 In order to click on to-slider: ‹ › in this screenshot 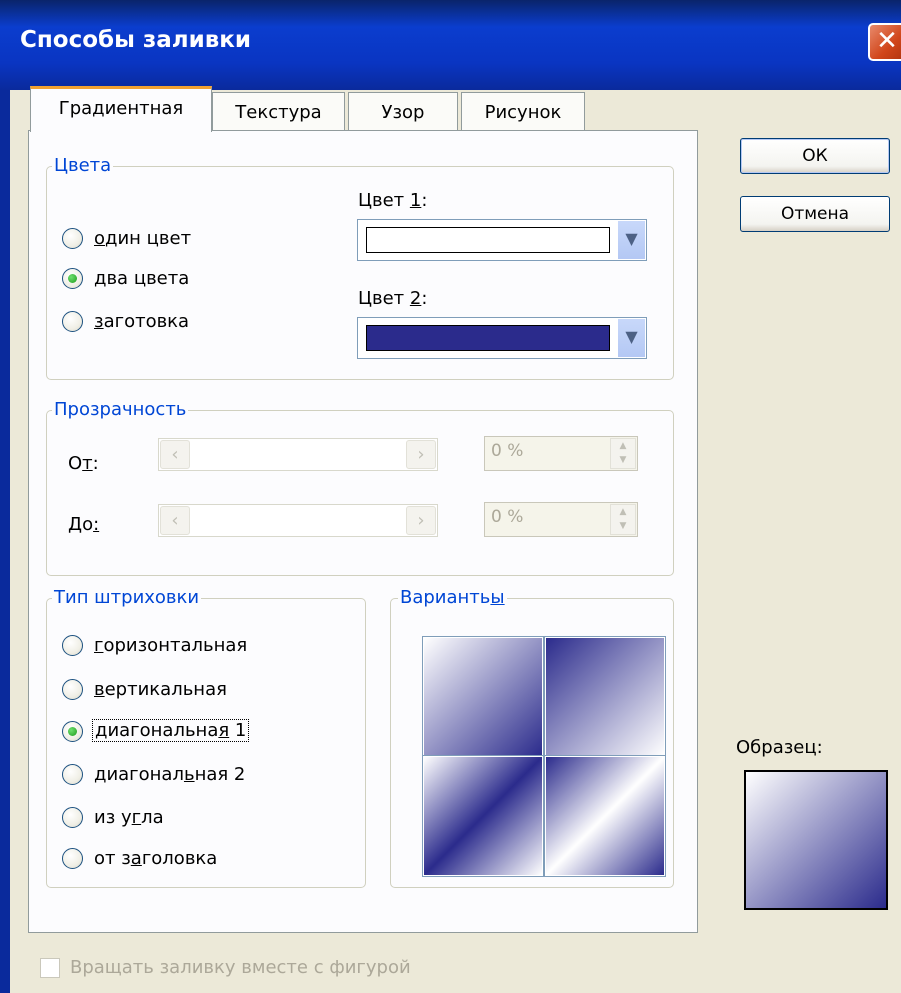, I will do `click(298, 520)`.